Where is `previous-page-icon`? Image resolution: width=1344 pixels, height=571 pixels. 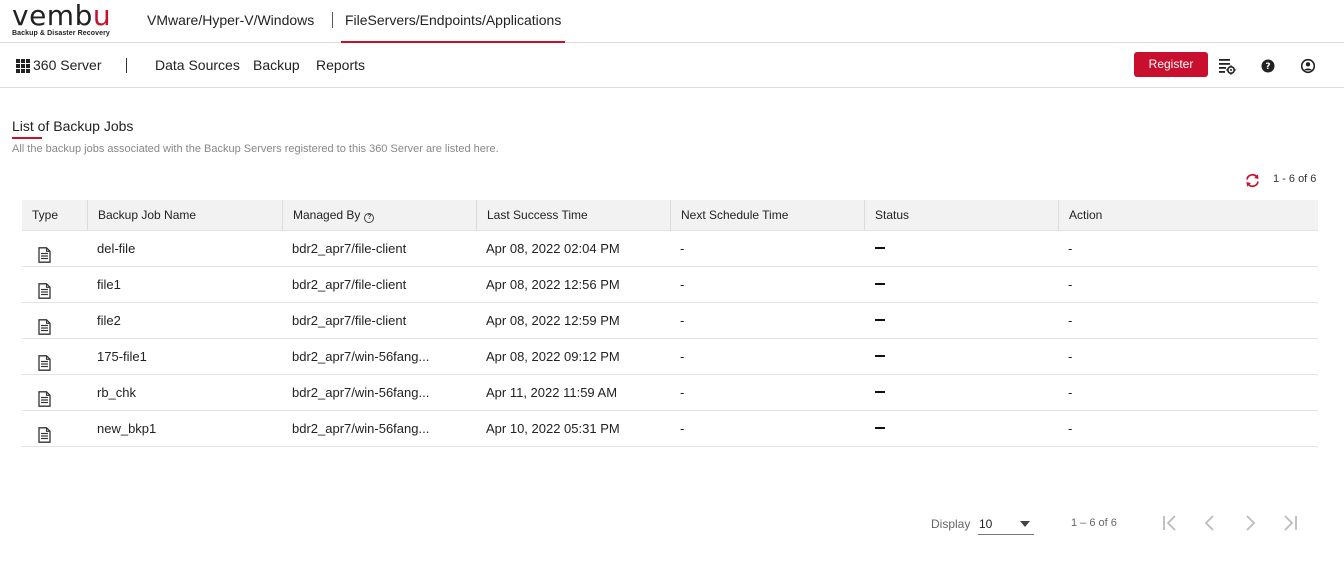 previous-page-icon is located at coordinates (1210, 523).